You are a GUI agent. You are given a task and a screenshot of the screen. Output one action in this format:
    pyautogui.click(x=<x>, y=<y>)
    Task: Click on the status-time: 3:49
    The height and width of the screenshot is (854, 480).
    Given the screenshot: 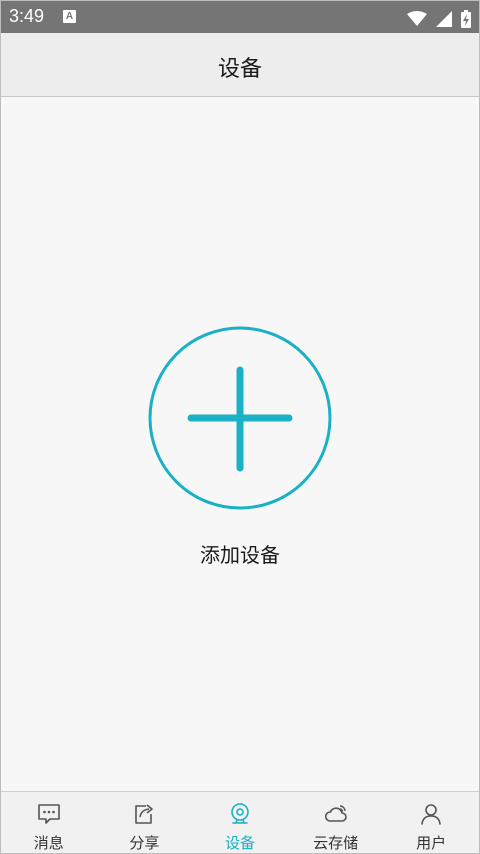 What is the action you would take?
    pyautogui.click(x=27, y=16)
    